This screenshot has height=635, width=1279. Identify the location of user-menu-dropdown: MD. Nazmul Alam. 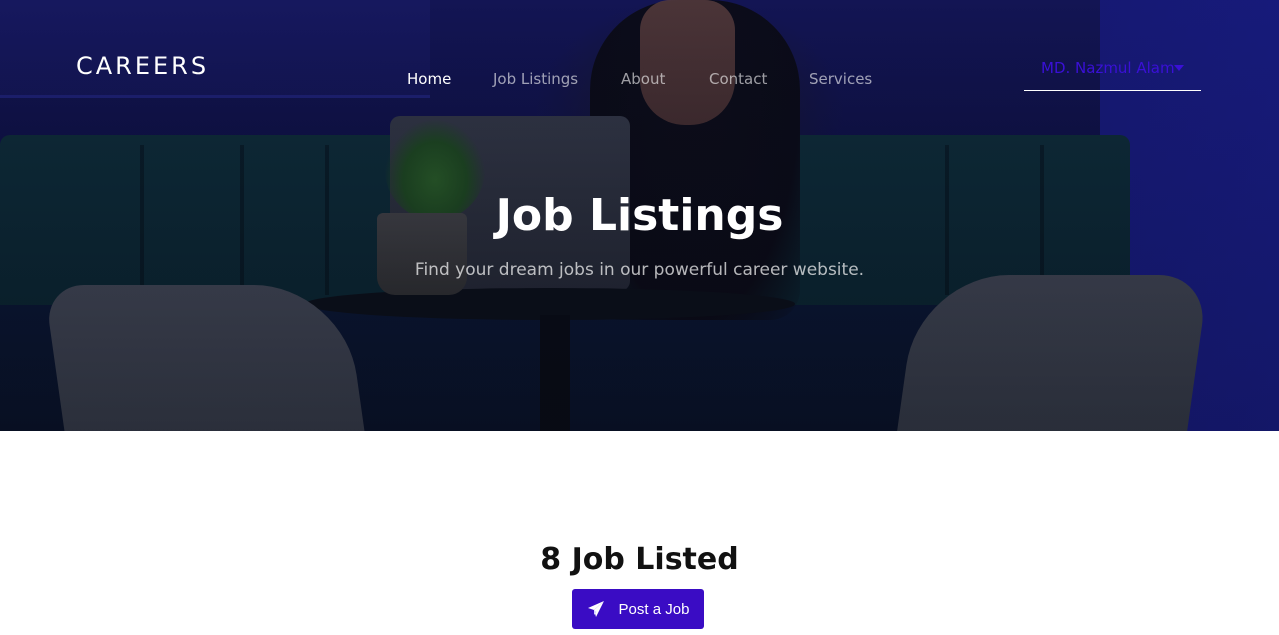
(1112, 74).